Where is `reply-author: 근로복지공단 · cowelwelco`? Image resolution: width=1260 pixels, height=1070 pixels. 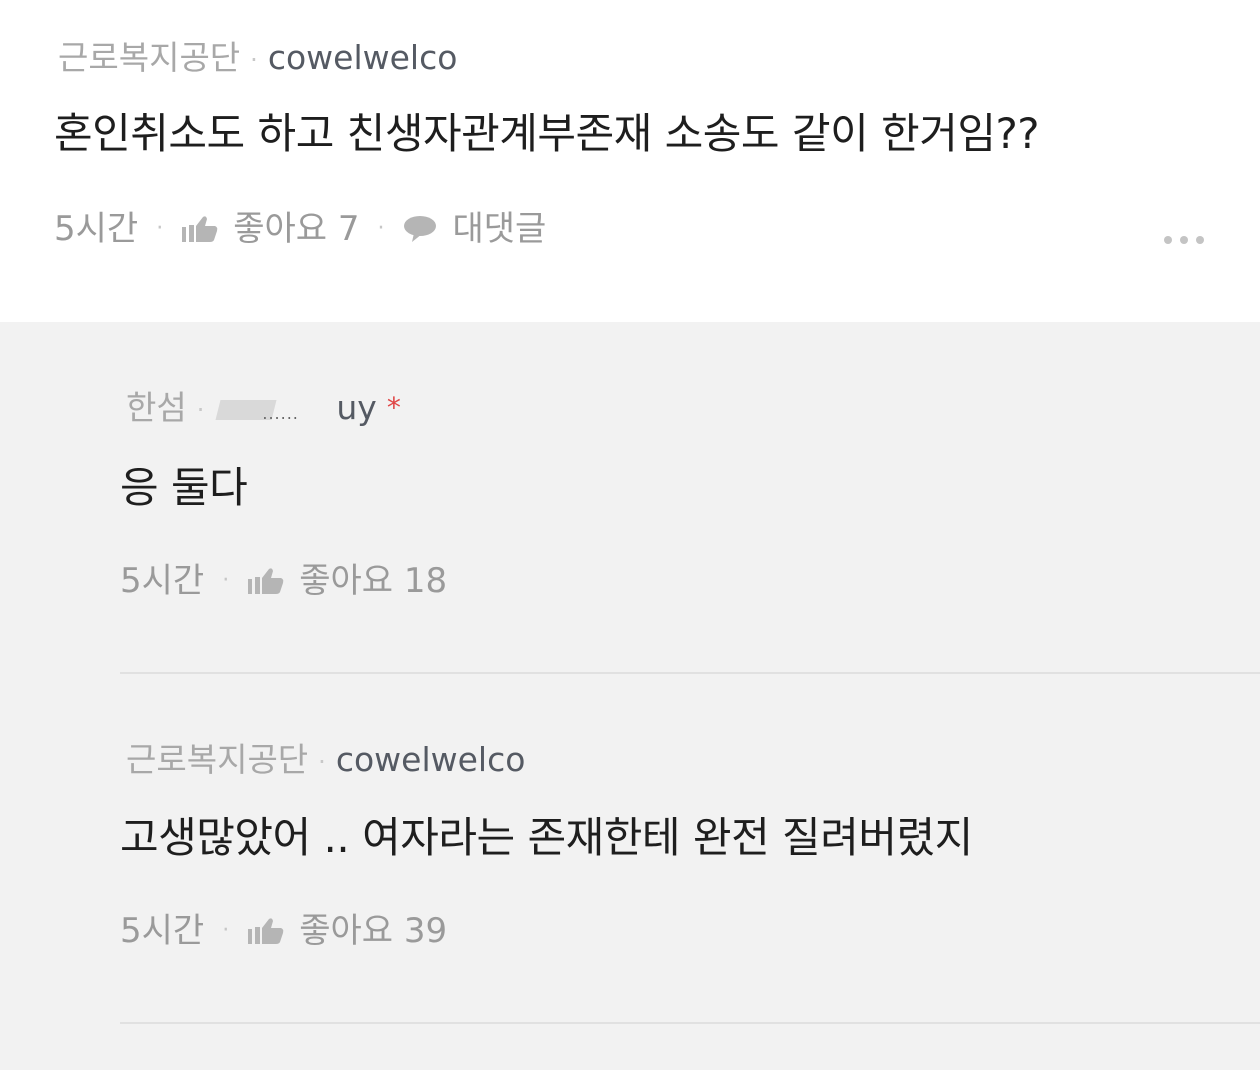 reply-author: 근로복지공단 · cowelwelco is located at coordinates (325, 761).